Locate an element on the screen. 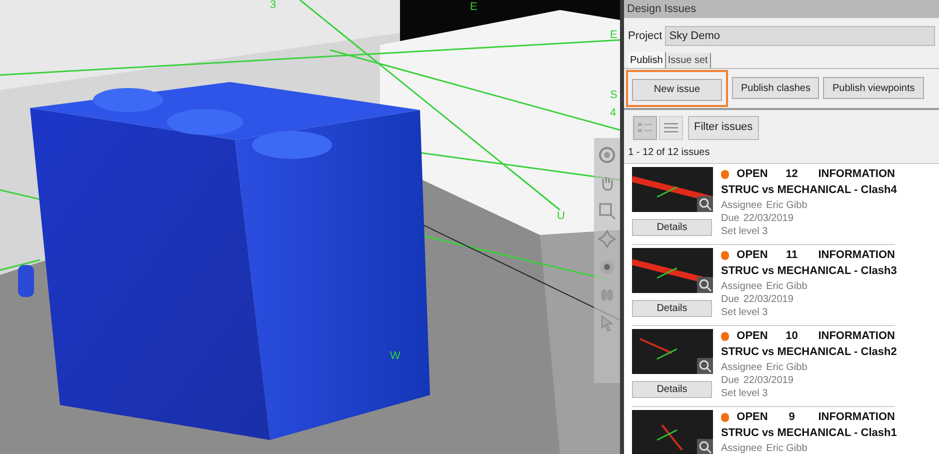  filter-issues-button: Filter issues is located at coordinates (723, 128).